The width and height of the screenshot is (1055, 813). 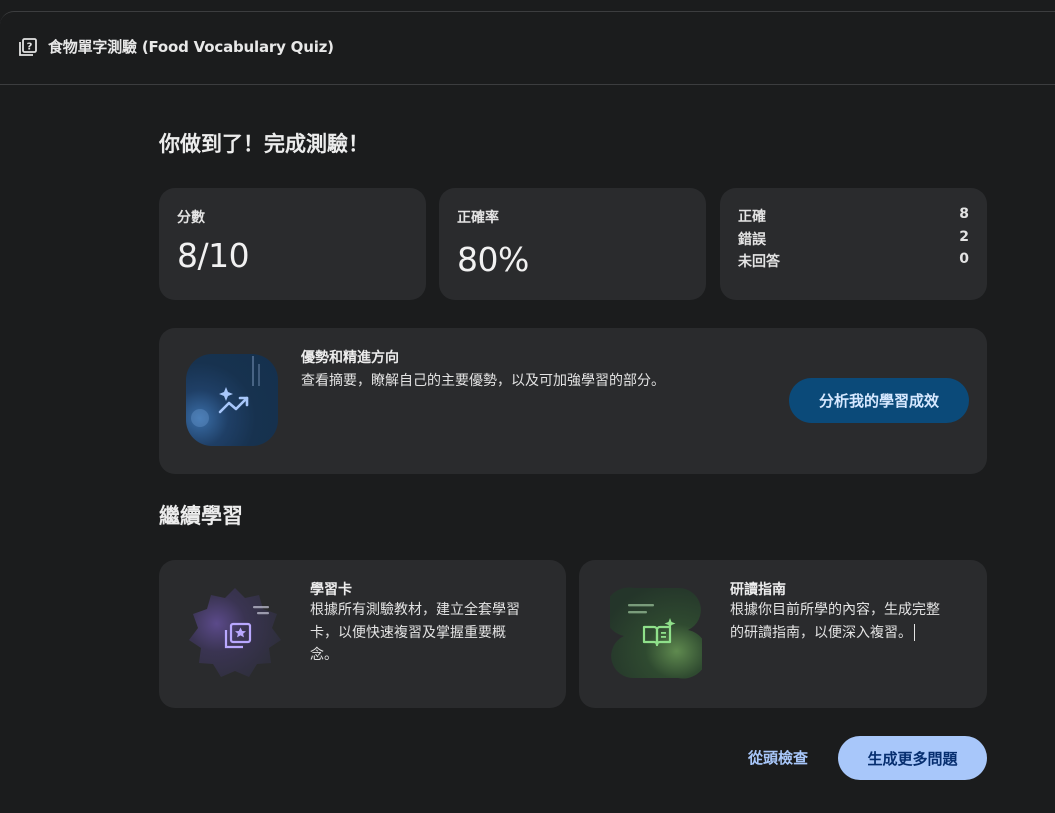 What do you see at coordinates (853, 262) in the screenshot?
I see `breakdown-row-unanswered: 未回答 0` at bounding box center [853, 262].